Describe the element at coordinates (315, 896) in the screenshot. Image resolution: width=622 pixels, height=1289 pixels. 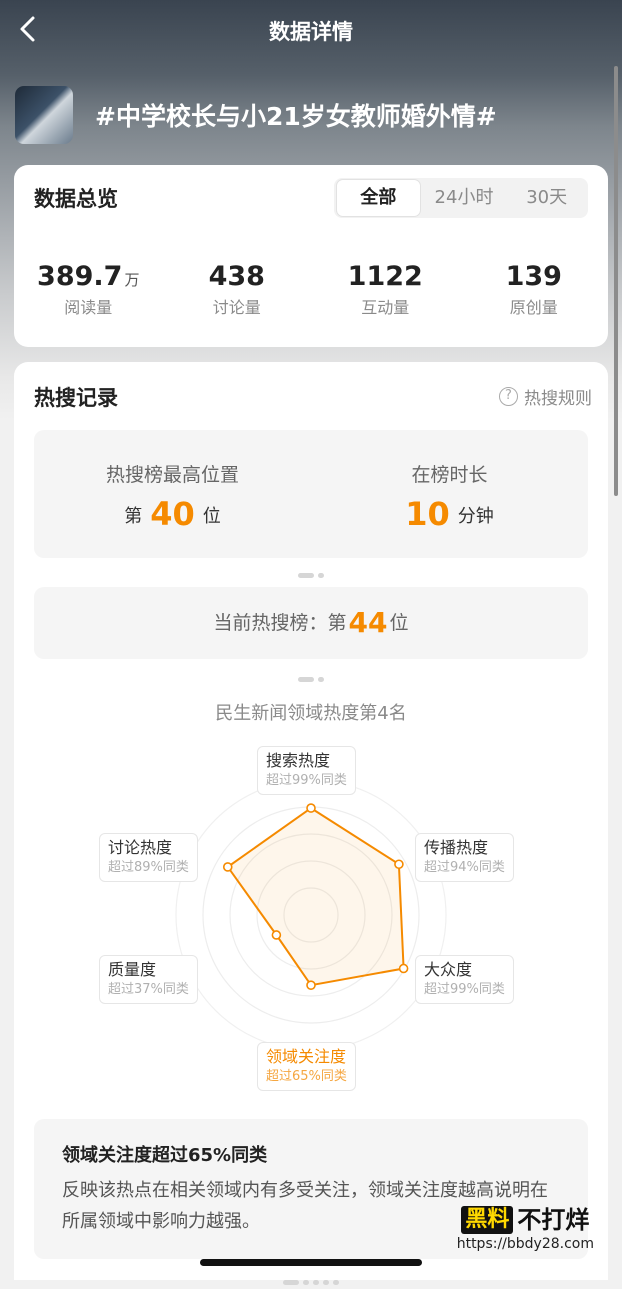
I see `radar-area` at that location.